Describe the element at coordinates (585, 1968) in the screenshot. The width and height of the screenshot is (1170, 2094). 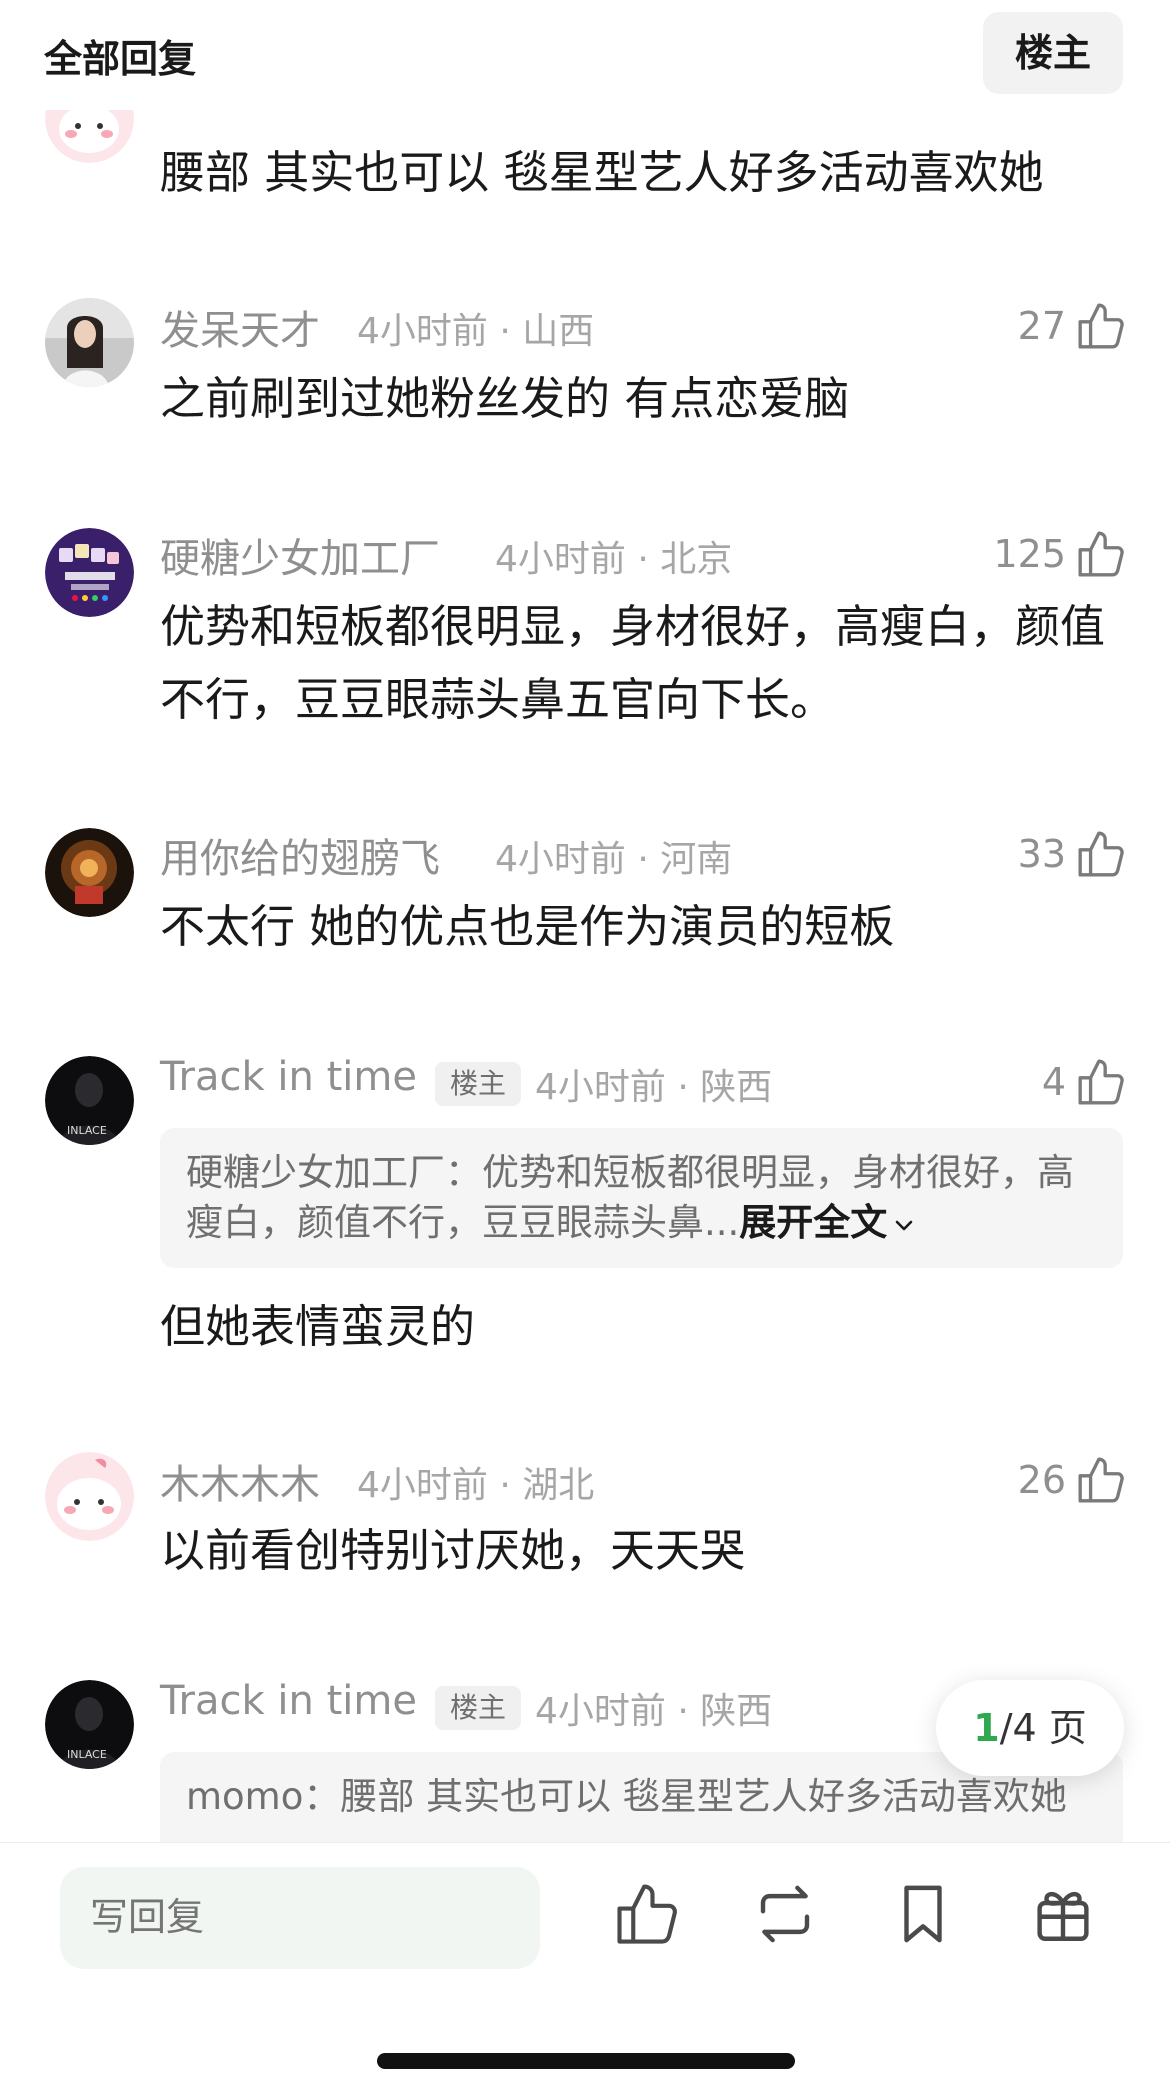
I see `bottom-action-bar` at that location.